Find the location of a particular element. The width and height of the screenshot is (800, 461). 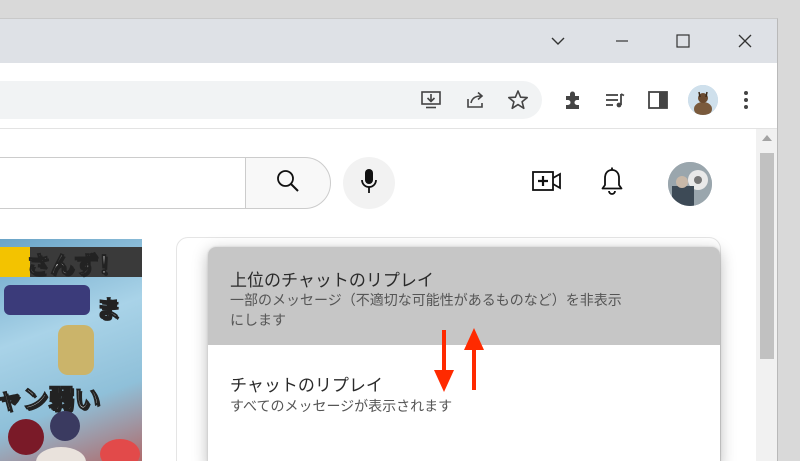

scroll-up-arrow is located at coordinates (767, 138).